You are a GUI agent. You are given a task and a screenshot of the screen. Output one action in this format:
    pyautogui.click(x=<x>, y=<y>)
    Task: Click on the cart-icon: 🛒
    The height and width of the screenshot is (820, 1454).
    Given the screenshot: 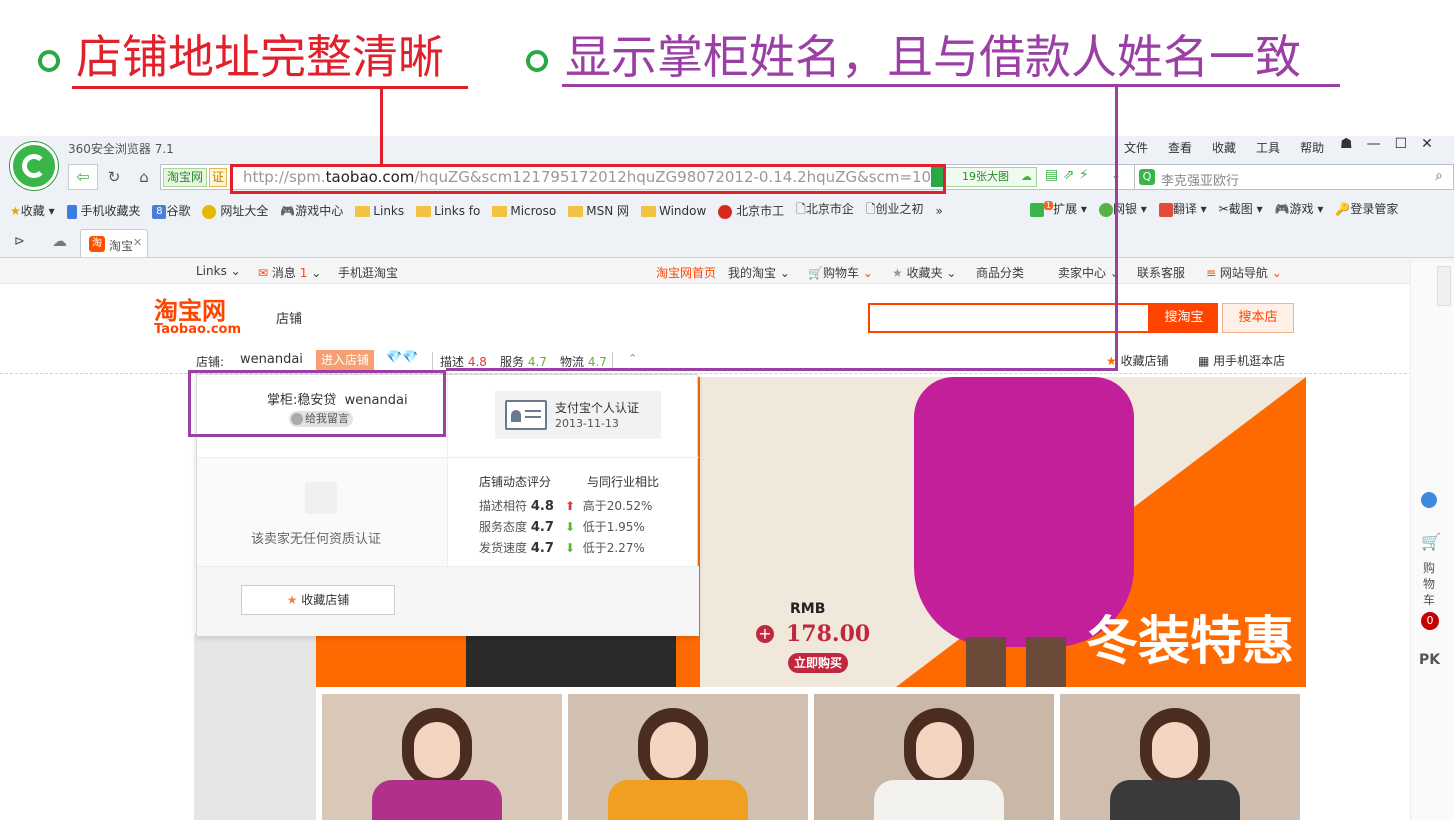 What is the action you would take?
    pyautogui.click(x=1431, y=541)
    